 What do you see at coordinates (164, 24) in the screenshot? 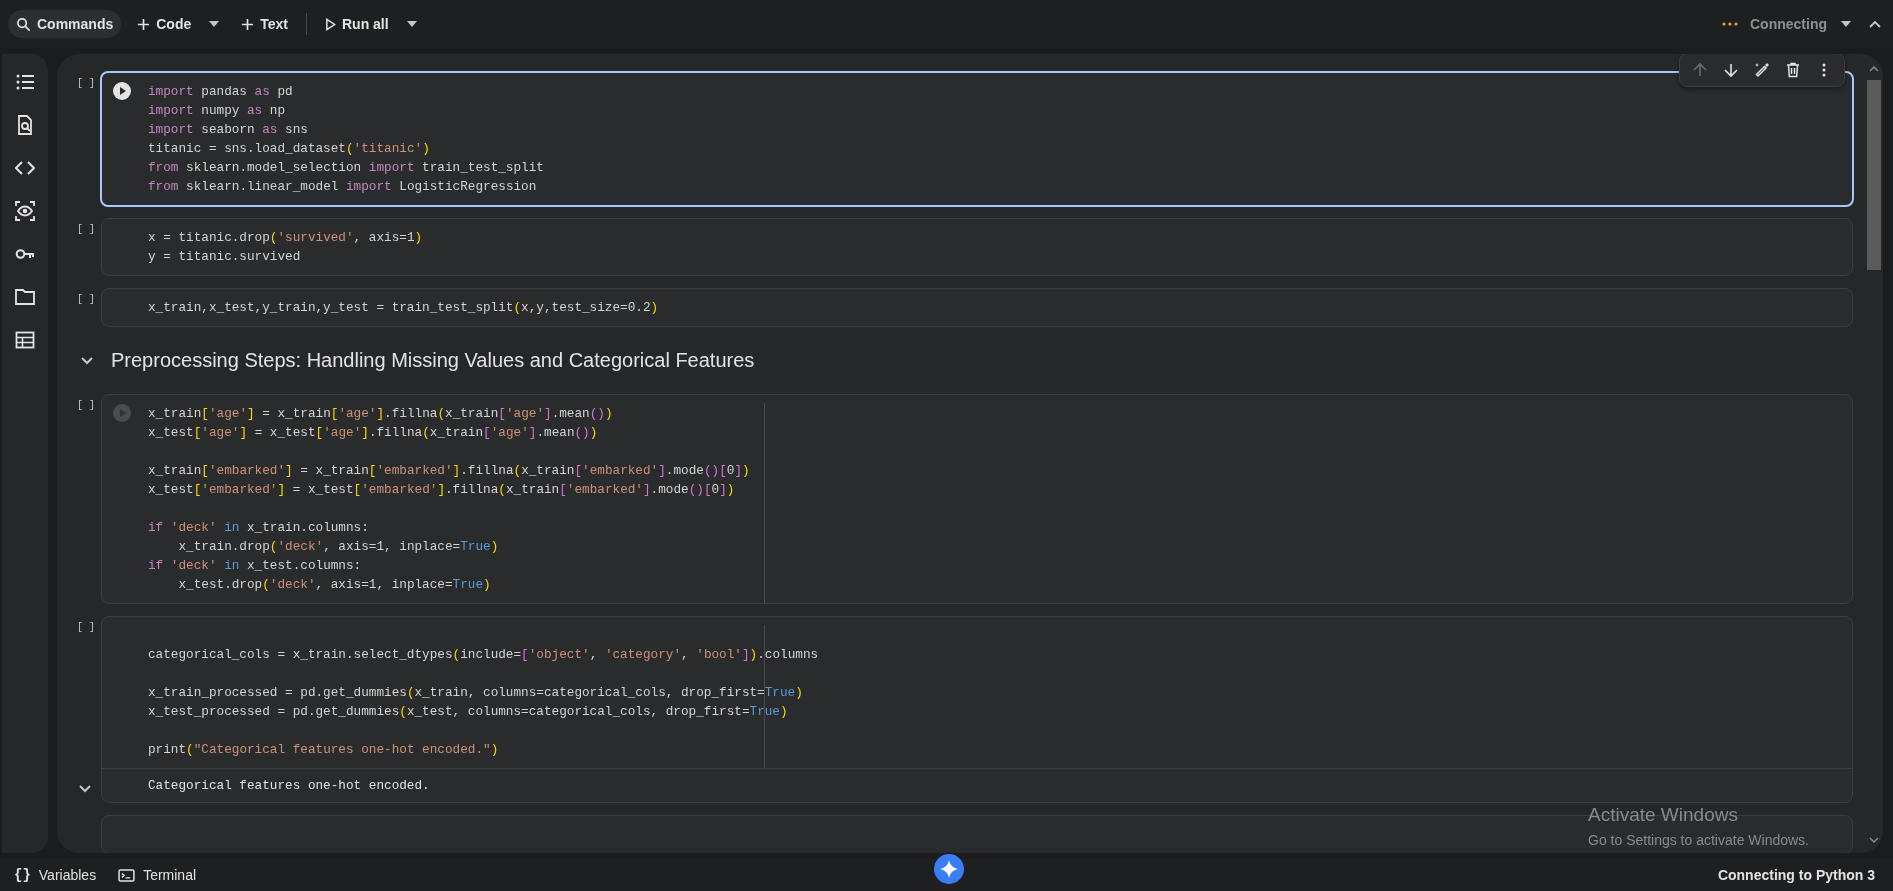
I see `add-code-button: Code` at bounding box center [164, 24].